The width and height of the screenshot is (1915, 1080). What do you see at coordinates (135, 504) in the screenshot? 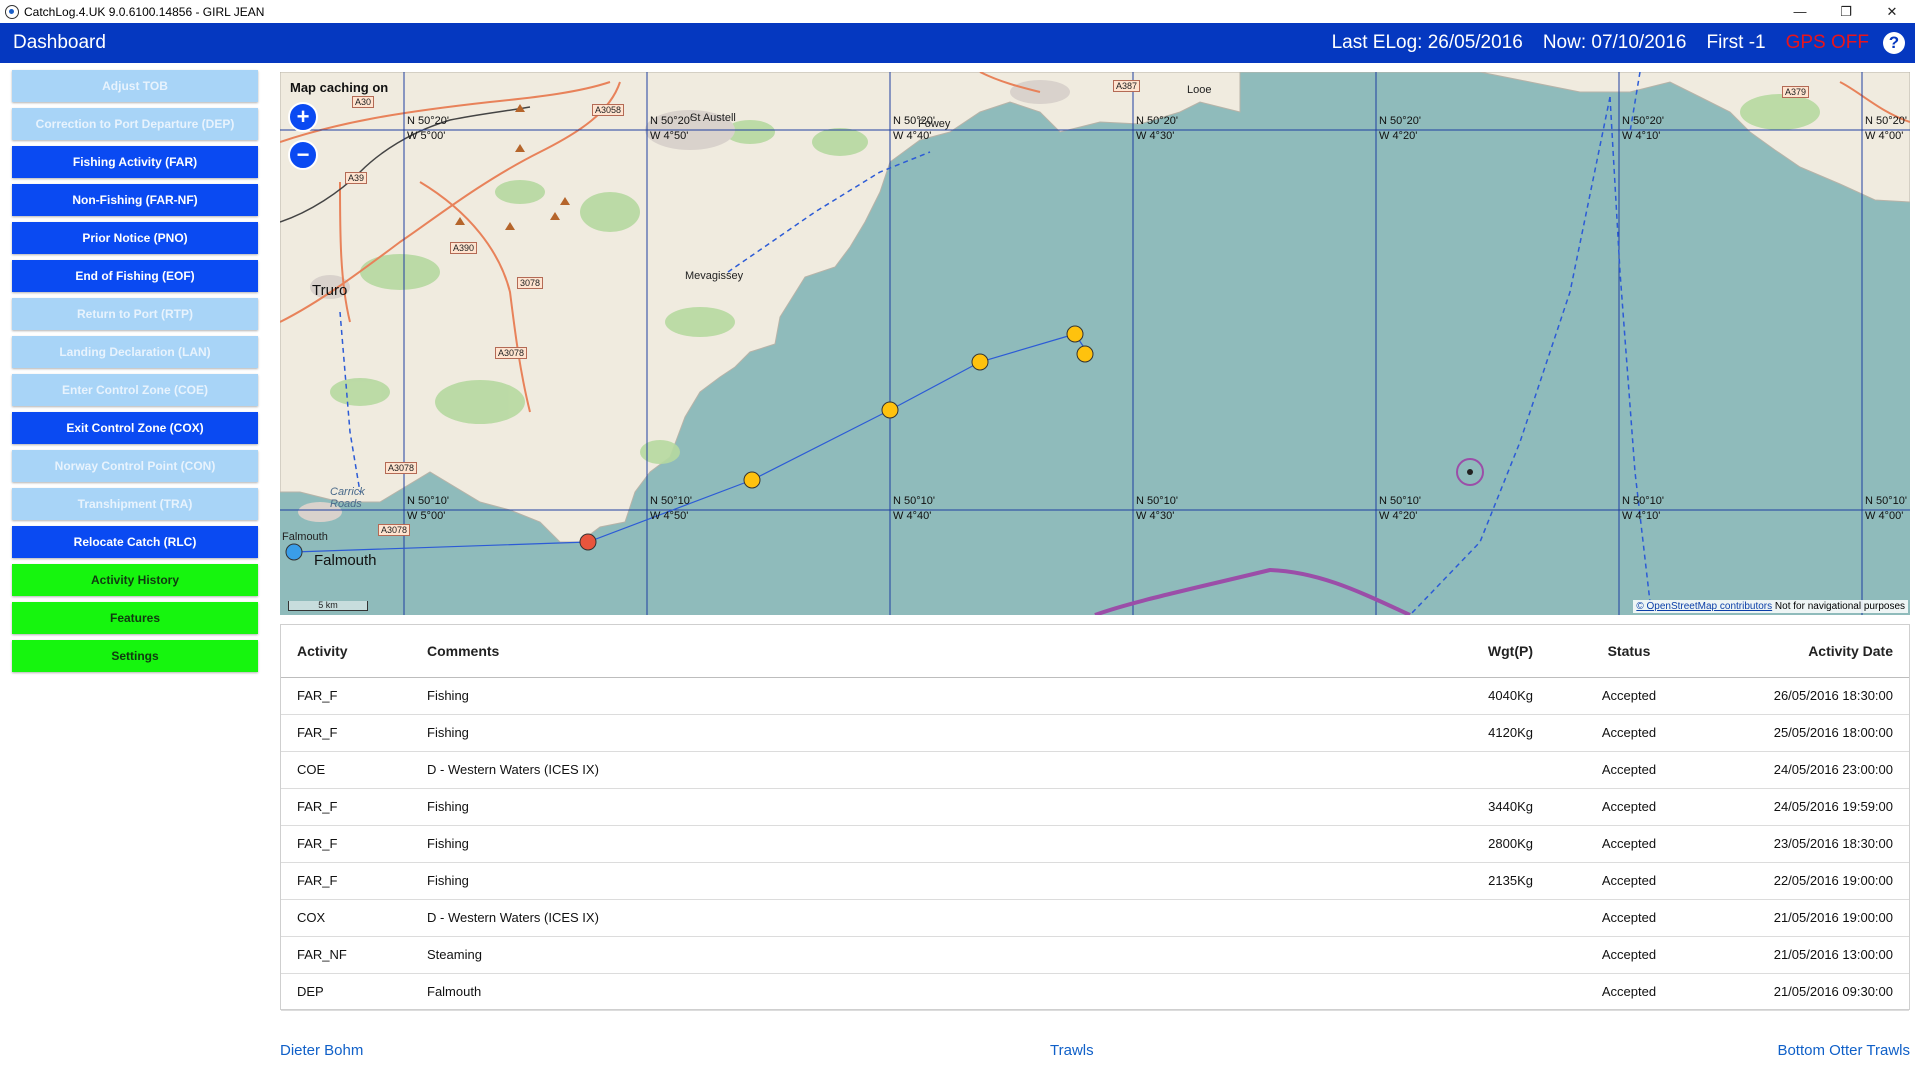
I see `sidebar-button-transhipment-tra: Transhipment (TRA)` at bounding box center [135, 504].